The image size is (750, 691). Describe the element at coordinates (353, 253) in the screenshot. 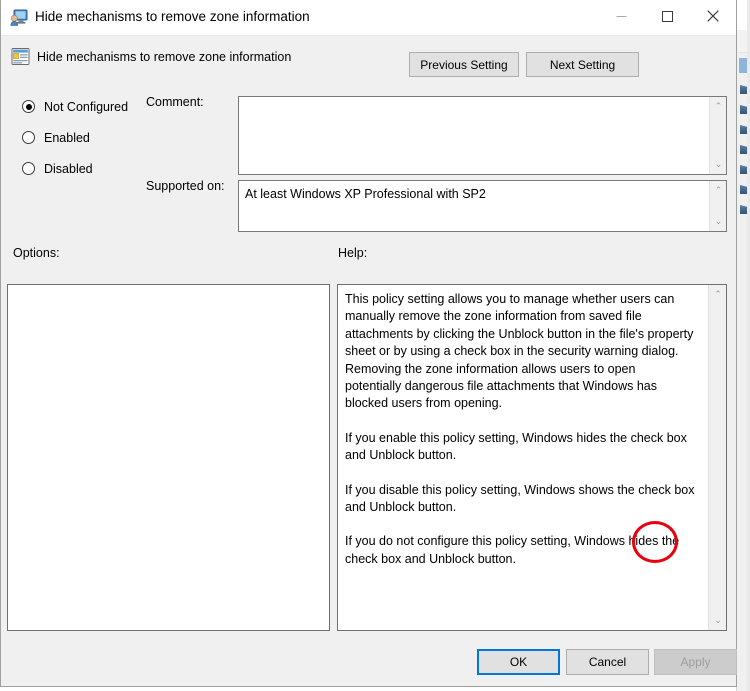

I see `help-section-label: Help:` at that location.